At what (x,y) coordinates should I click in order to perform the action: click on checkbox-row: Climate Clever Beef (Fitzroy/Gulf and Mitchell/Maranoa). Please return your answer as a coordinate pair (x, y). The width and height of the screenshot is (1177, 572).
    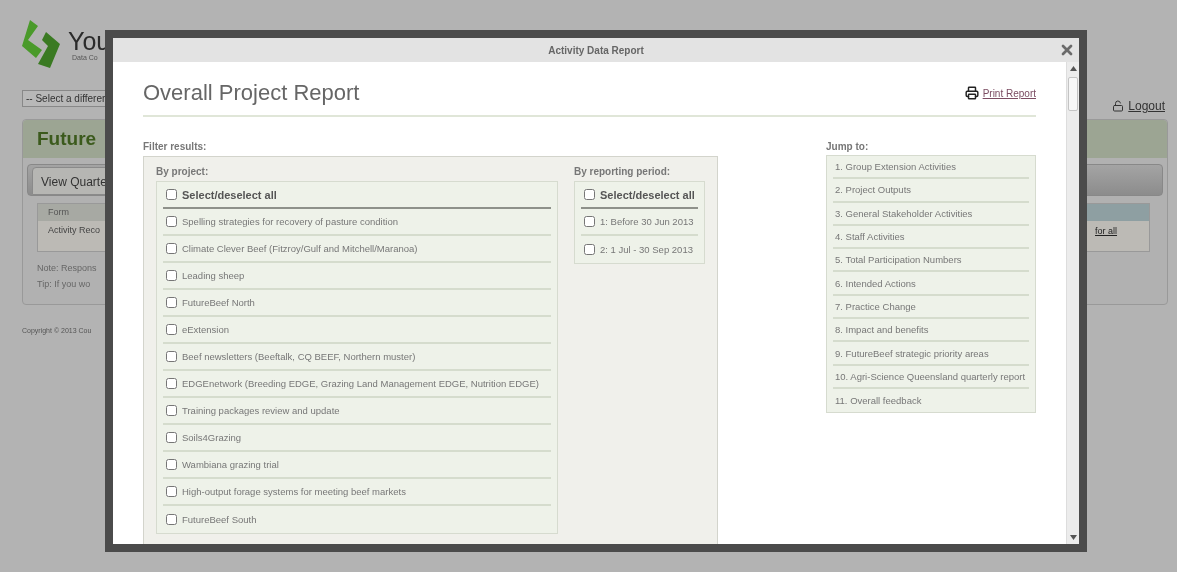
    Looking at the image, I should click on (357, 249).